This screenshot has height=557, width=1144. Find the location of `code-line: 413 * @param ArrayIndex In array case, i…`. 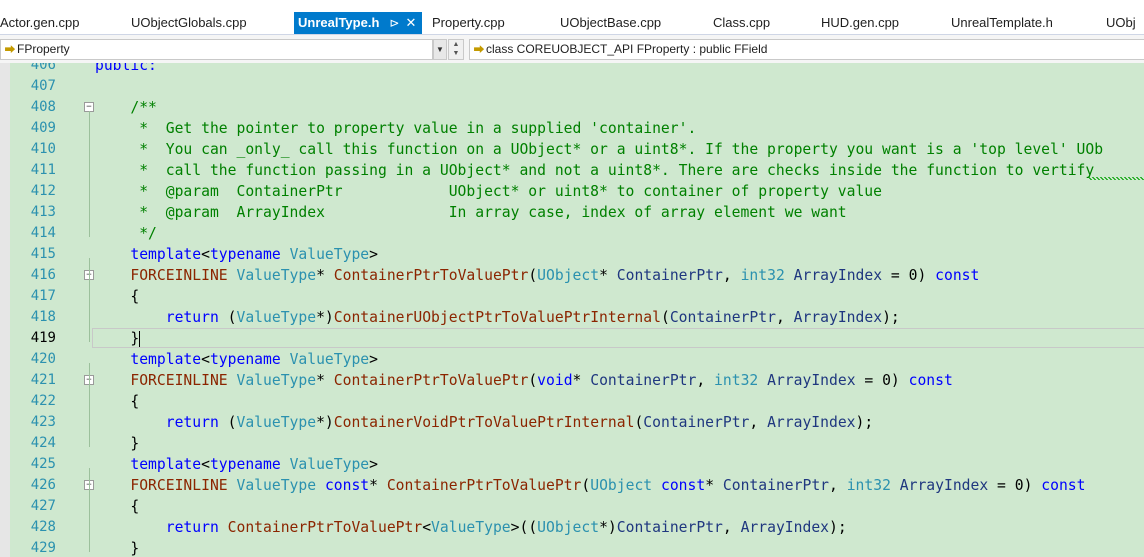

code-line: 413 * @param ArrayIndex In array case, i… is located at coordinates (572, 212).